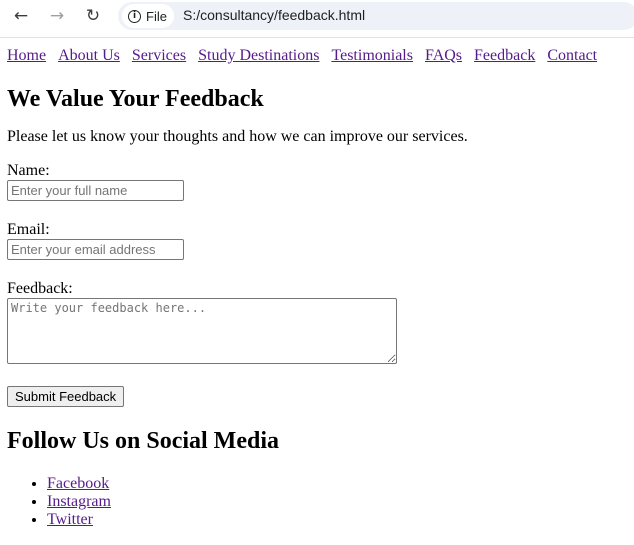 The image size is (634, 545). Describe the element at coordinates (79, 501) in the screenshot. I see `instagram-link: Instagram` at that location.